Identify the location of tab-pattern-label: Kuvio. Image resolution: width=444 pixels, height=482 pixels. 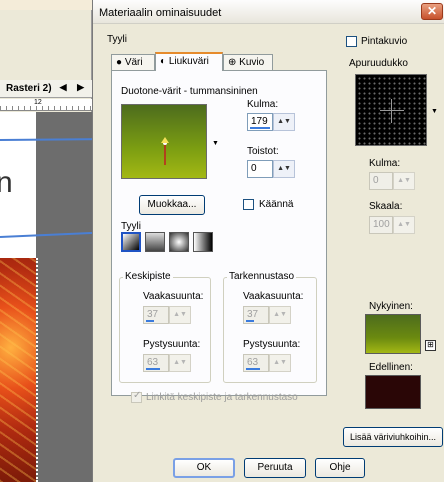
(252, 62).